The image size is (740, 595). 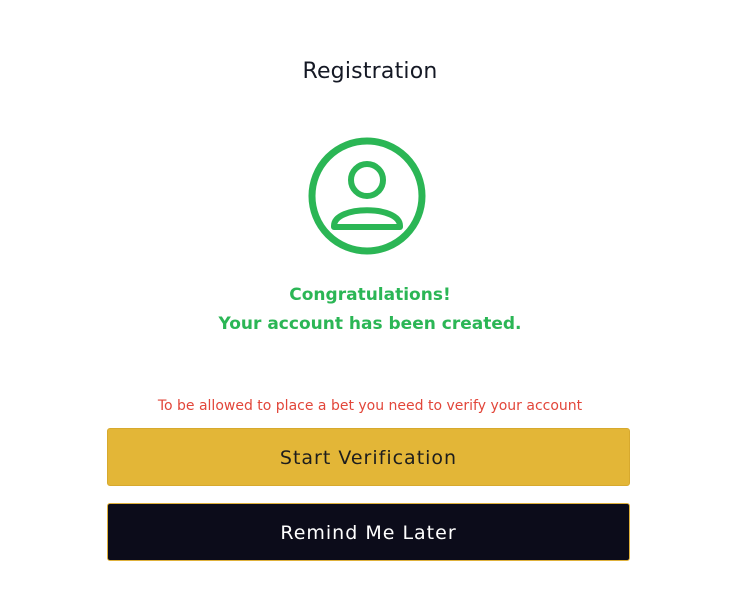 I want to click on account-created-text: Your account has been created., so click(x=370, y=324).